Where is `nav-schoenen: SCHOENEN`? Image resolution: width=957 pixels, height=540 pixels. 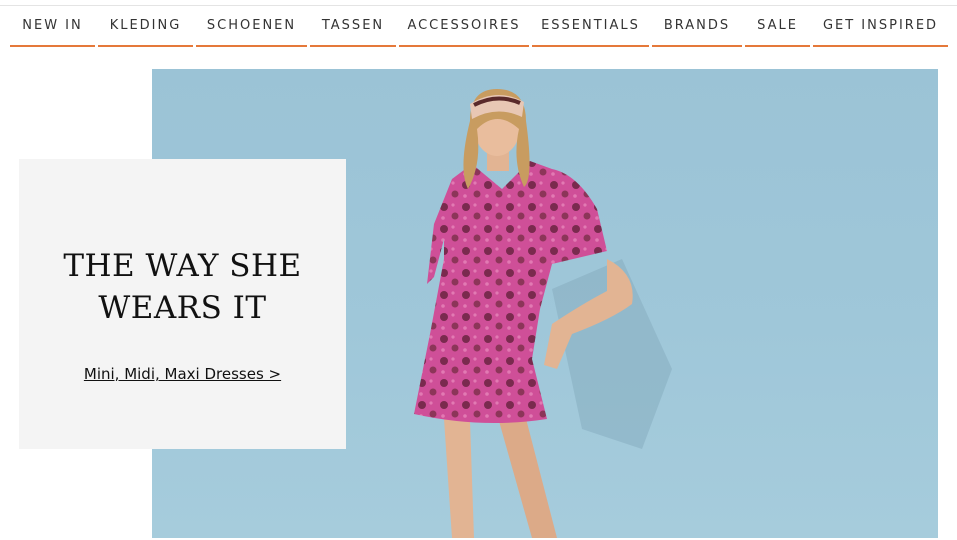 nav-schoenen: SCHOENEN is located at coordinates (251, 26).